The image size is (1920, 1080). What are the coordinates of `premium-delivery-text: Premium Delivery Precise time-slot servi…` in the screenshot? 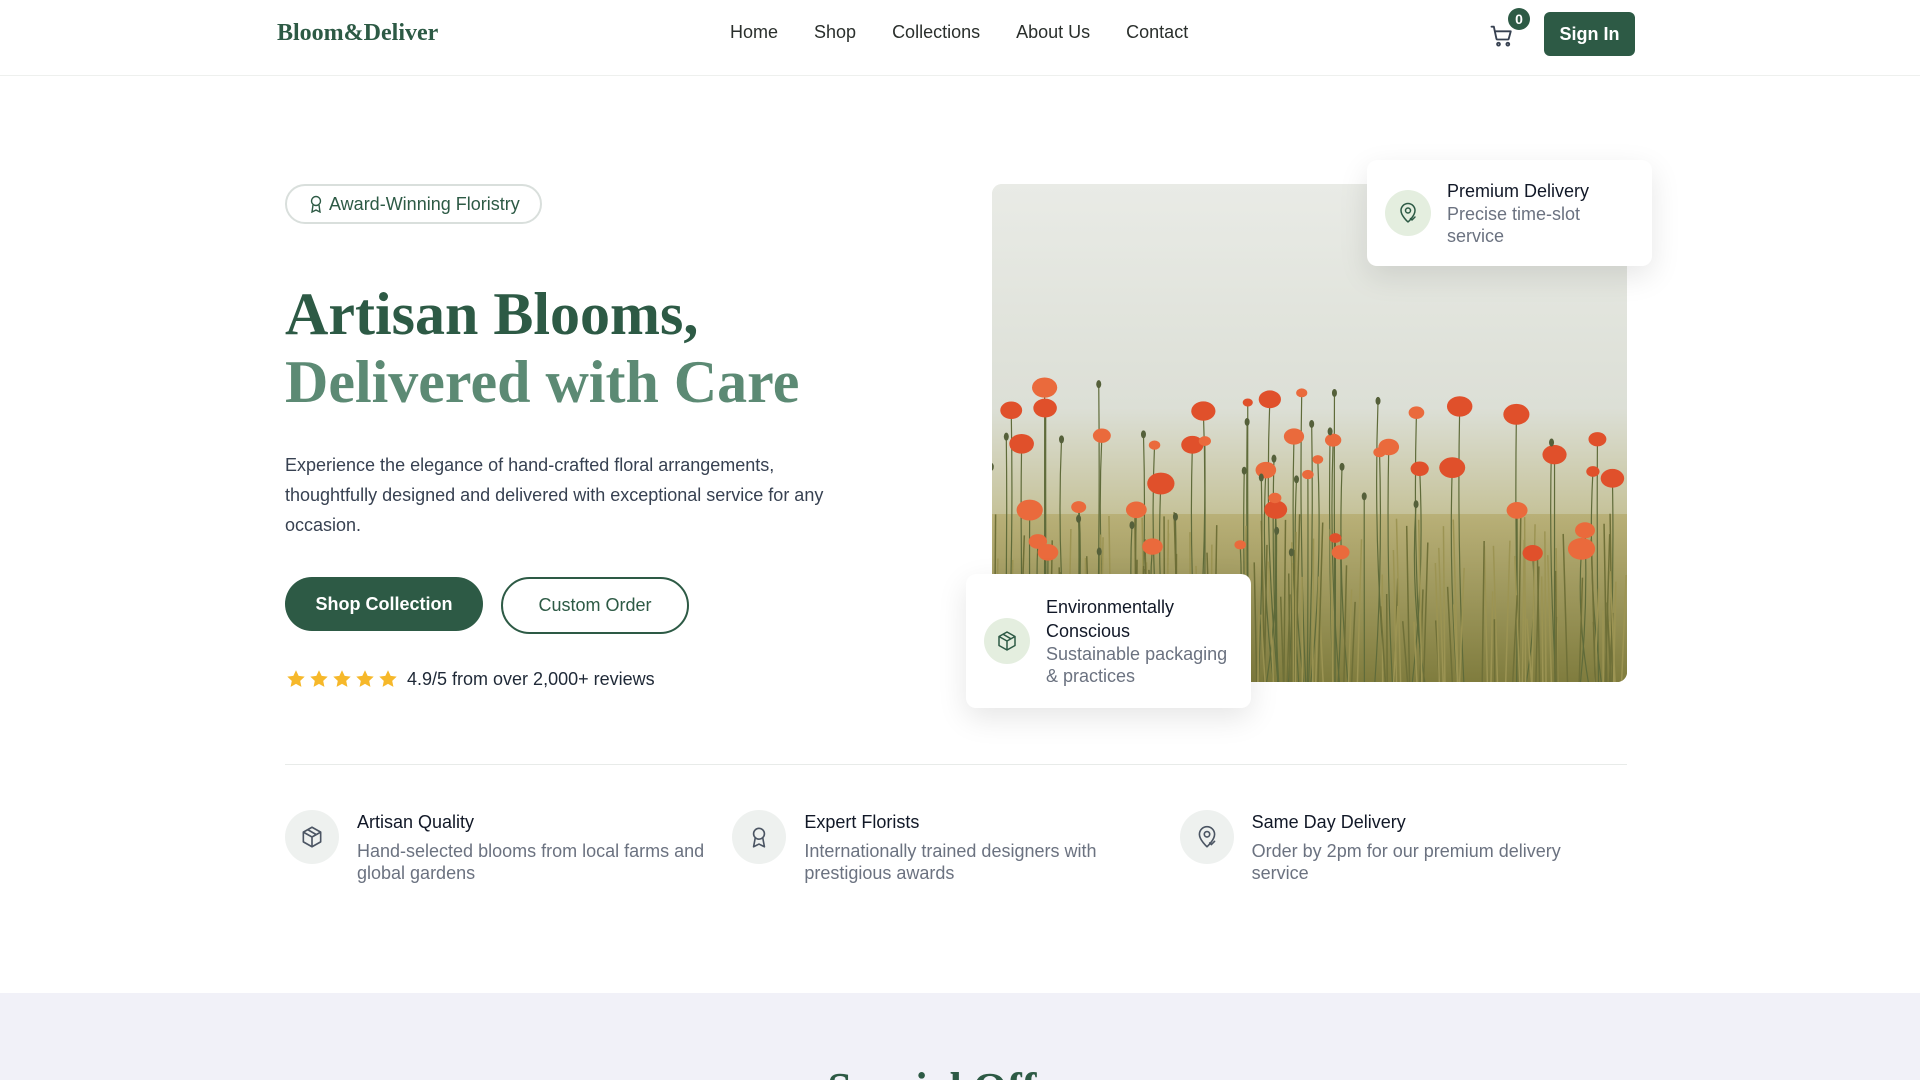 It's located at (1539, 213).